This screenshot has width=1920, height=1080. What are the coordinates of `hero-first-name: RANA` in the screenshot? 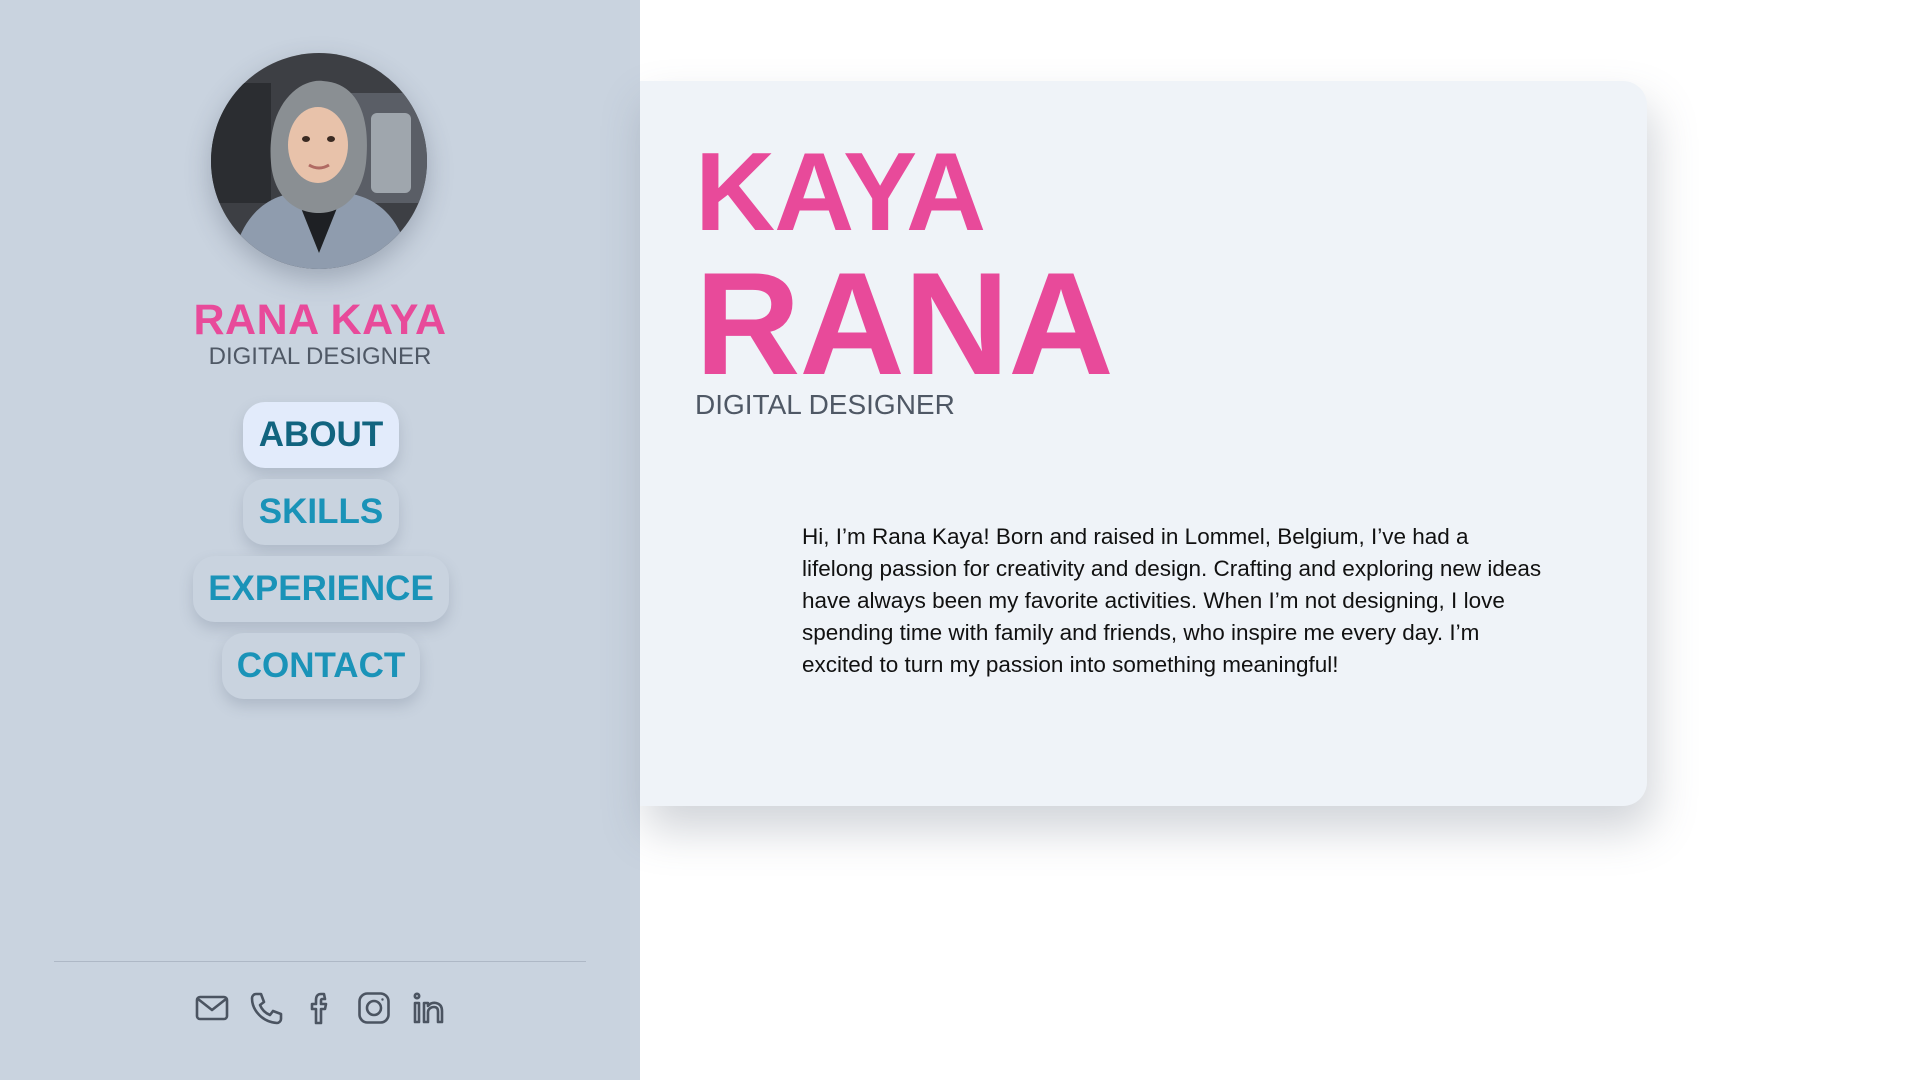 It's located at (904, 323).